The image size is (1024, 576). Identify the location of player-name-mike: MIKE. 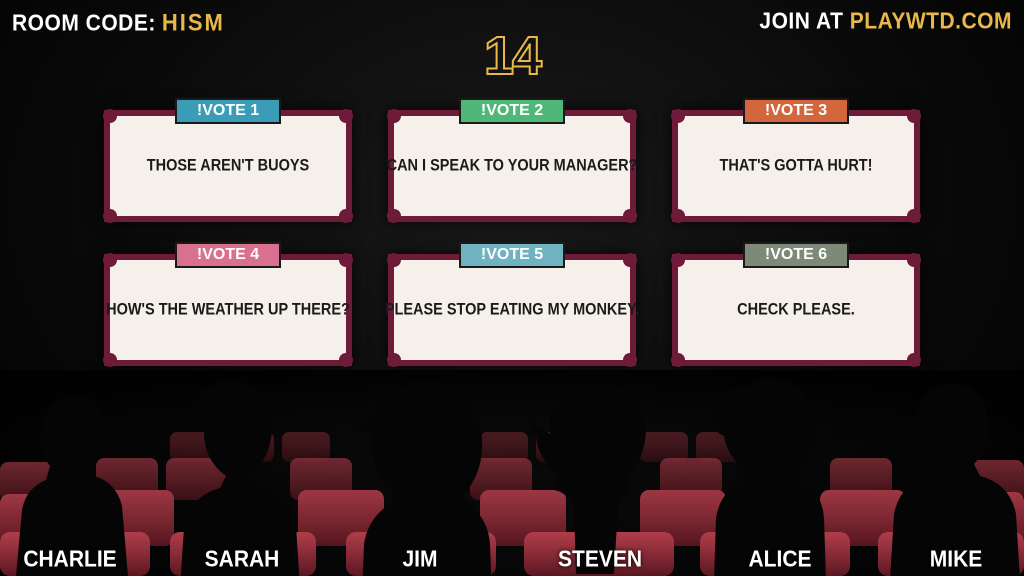
(956, 559).